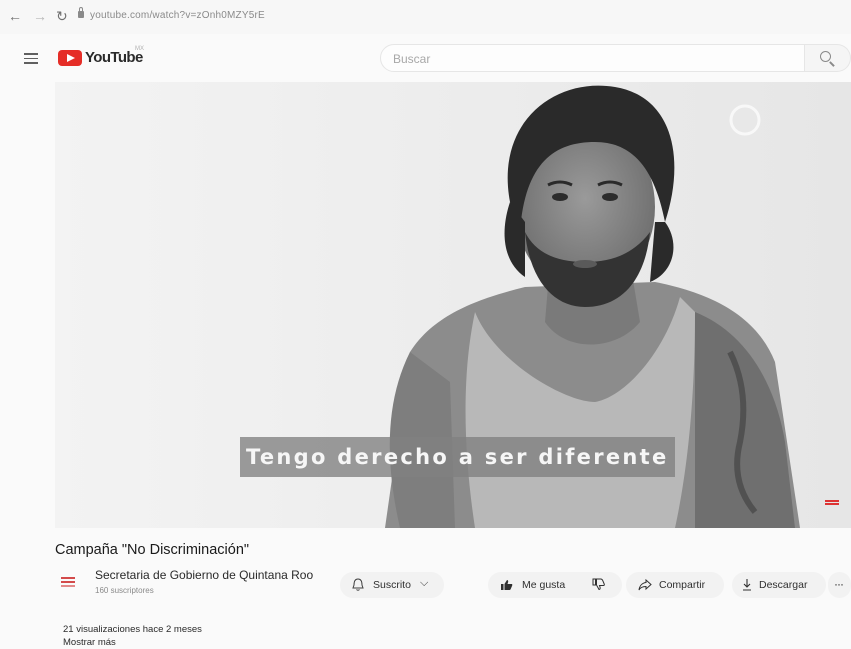  Describe the element at coordinates (177, 15) in the screenshot. I see `address-bar-url: youtube.com/watch?v=zOnh0MZY5rE` at that location.